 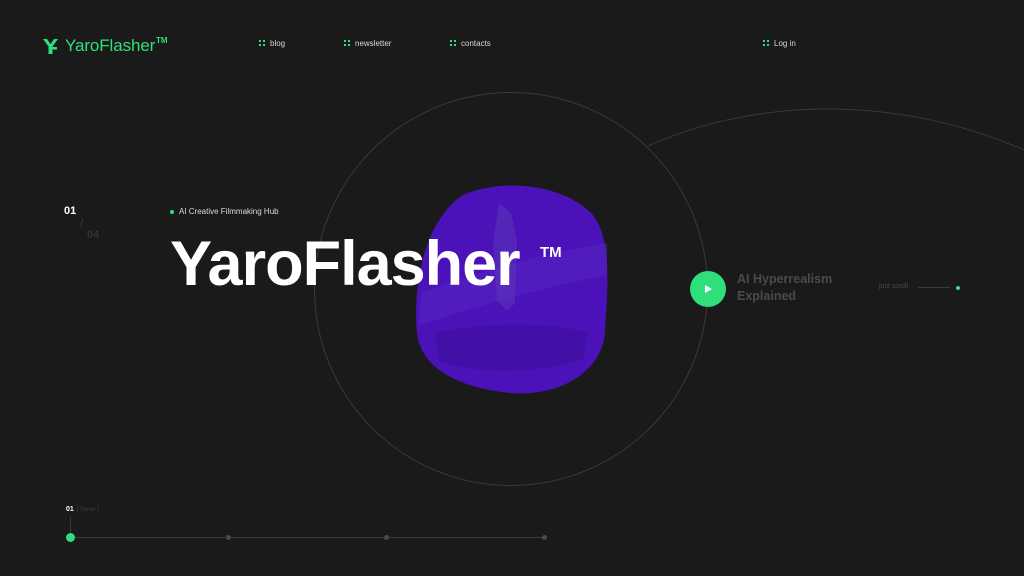 What do you see at coordinates (70, 509) in the screenshot?
I see `progress-current: 01` at bounding box center [70, 509].